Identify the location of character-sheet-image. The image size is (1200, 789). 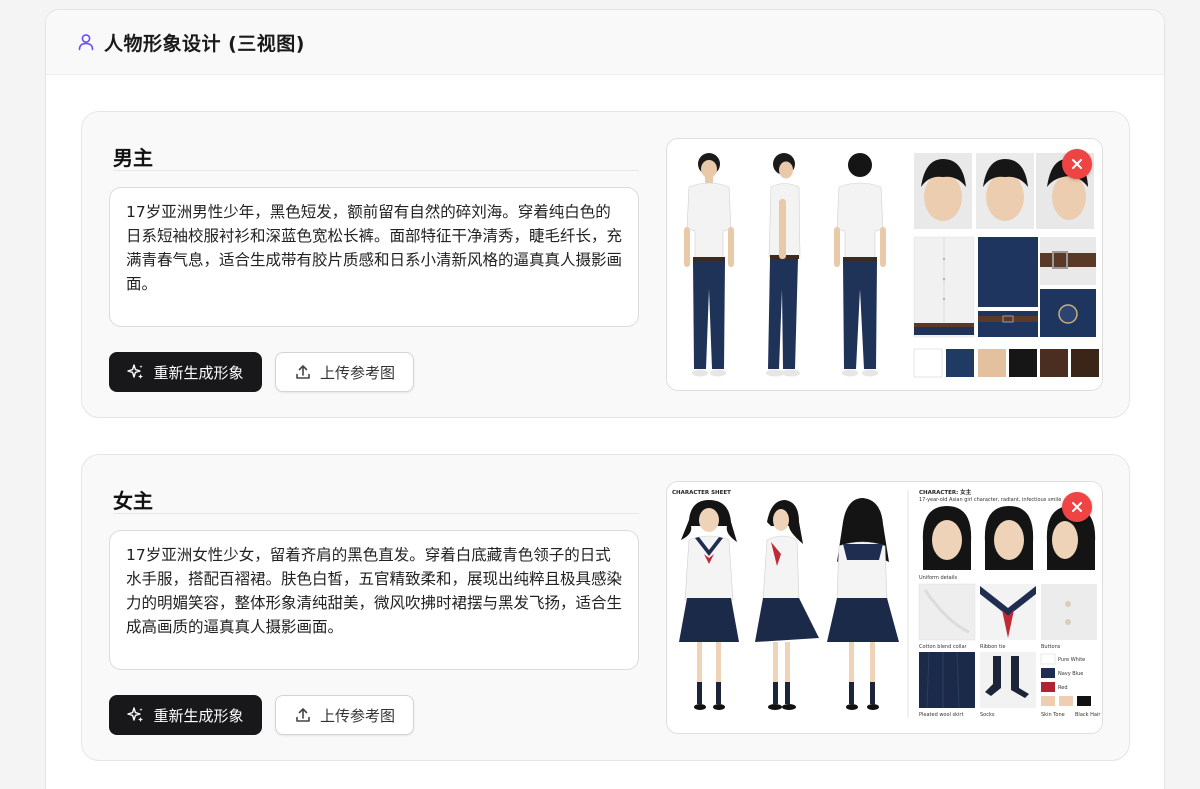
(884, 264).